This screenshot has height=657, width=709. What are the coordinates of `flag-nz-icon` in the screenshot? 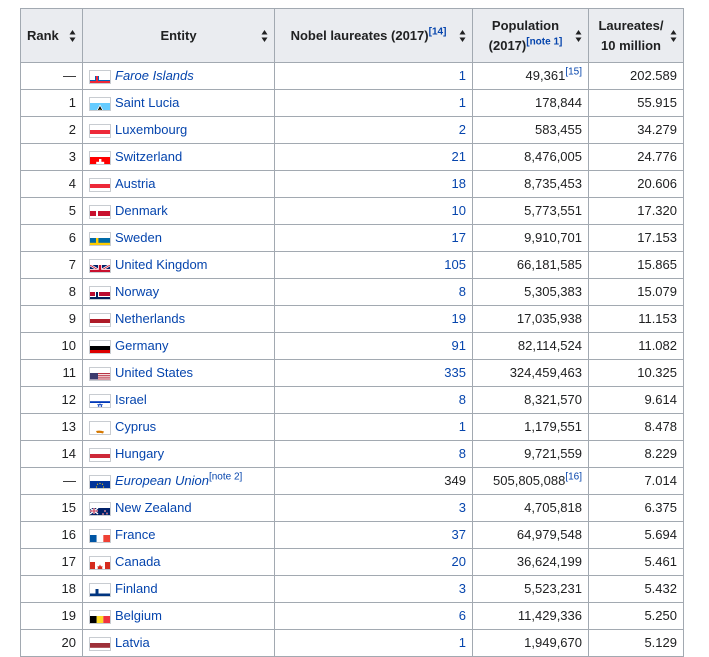 It's located at (100, 508).